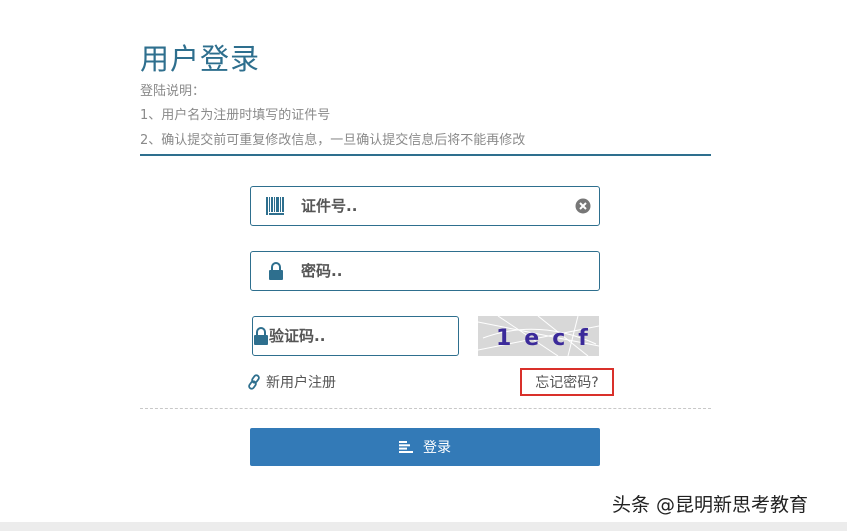 The height and width of the screenshot is (531, 847). I want to click on header-divider, so click(425, 155).